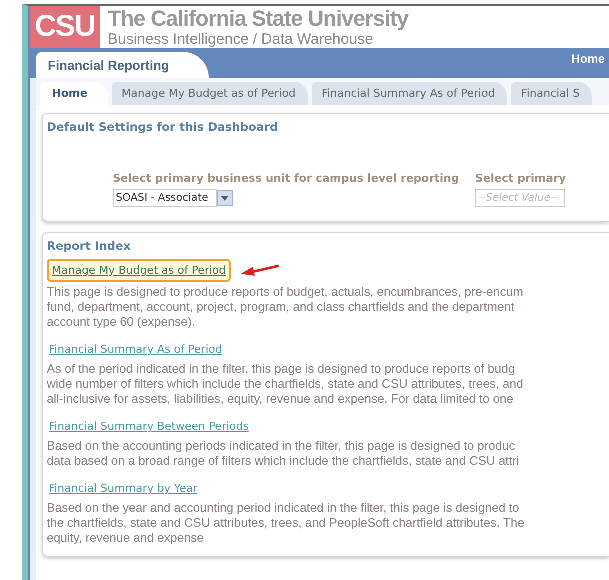 Image resolution: width=609 pixels, height=580 pixels. Describe the element at coordinates (165, 198) in the screenshot. I see `dropdown-field: SOASI - Associate` at that location.